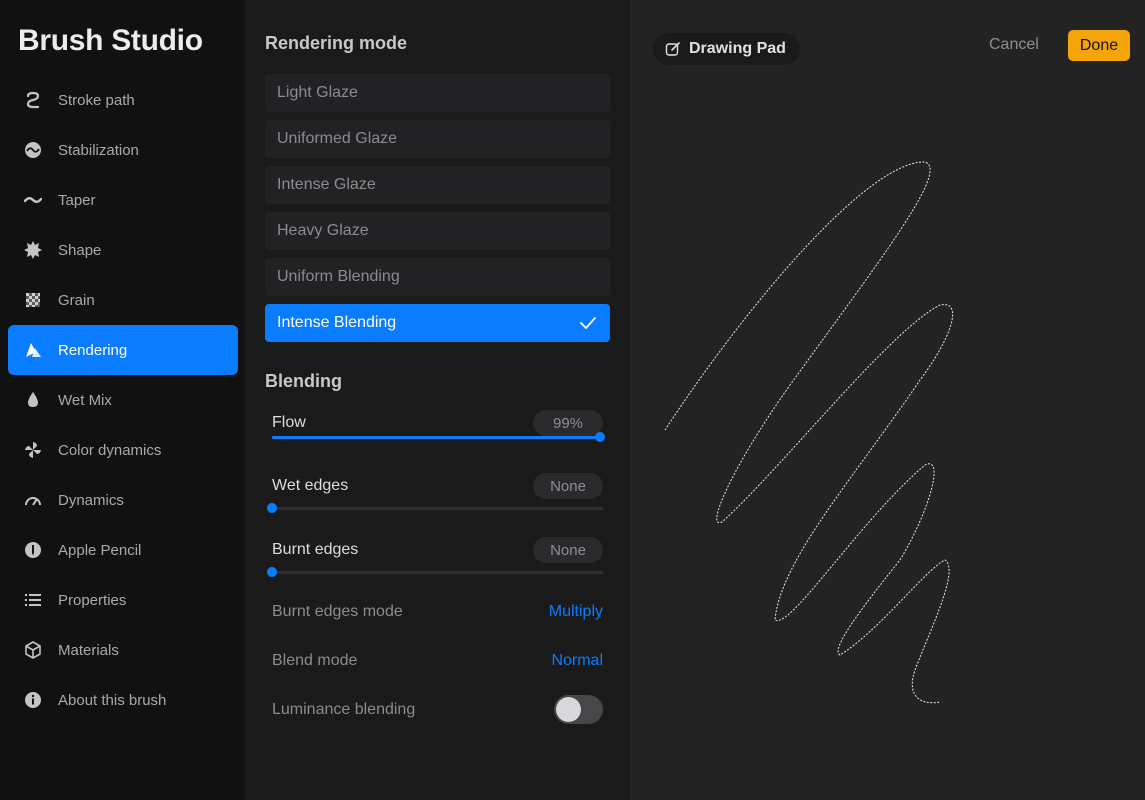  Describe the element at coordinates (123, 250) in the screenshot. I see `sidebar-item-shape: Shape` at that location.